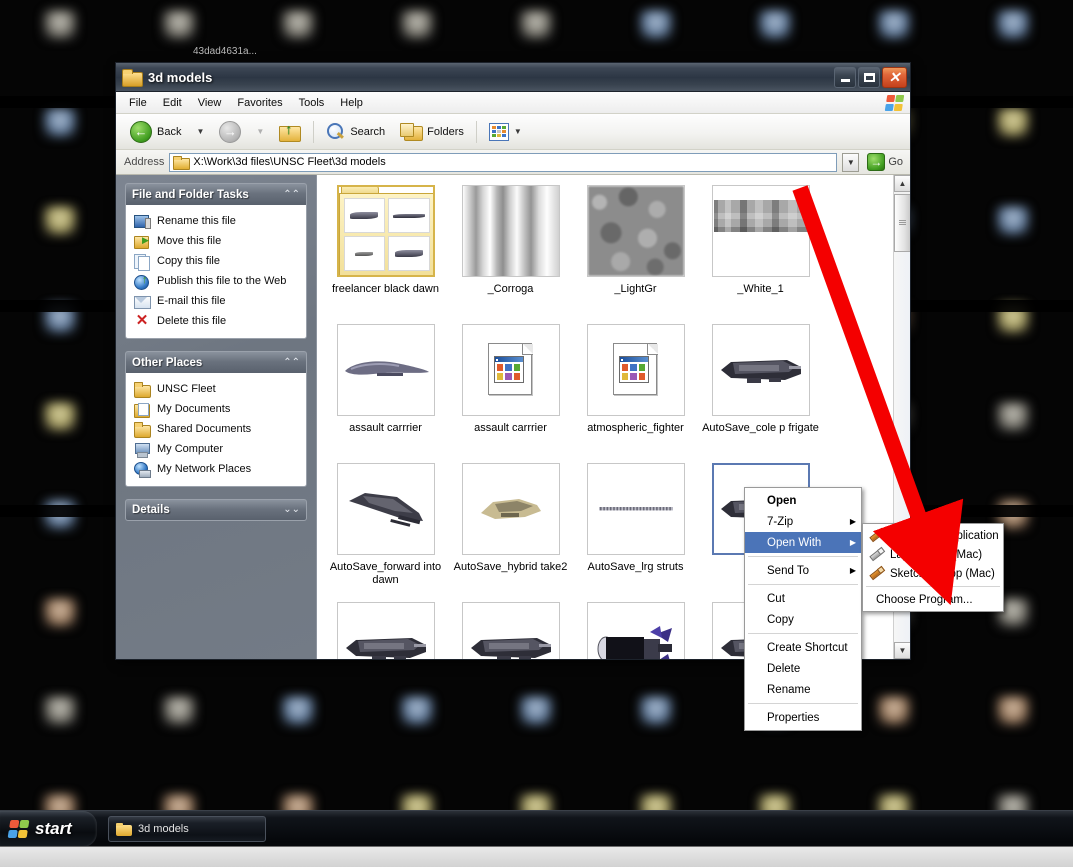 This screenshot has height=867, width=1073. What do you see at coordinates (216, 362) in the screenshot?
I see `panel-header-other-places: Other Places ⌃⌃` at bounding box center [216, 362].